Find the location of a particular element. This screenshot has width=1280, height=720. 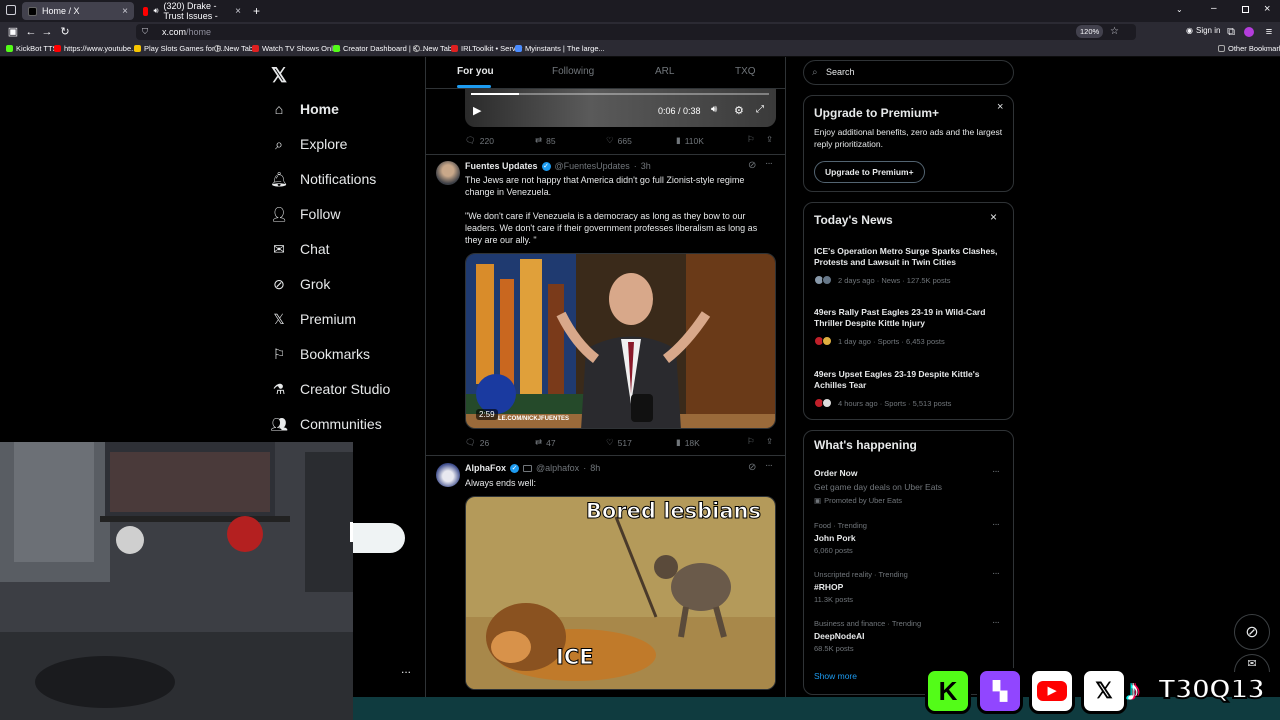

sidebar-item-notifications: 🔔︎ Notifications is located at coordinates (323, 179).